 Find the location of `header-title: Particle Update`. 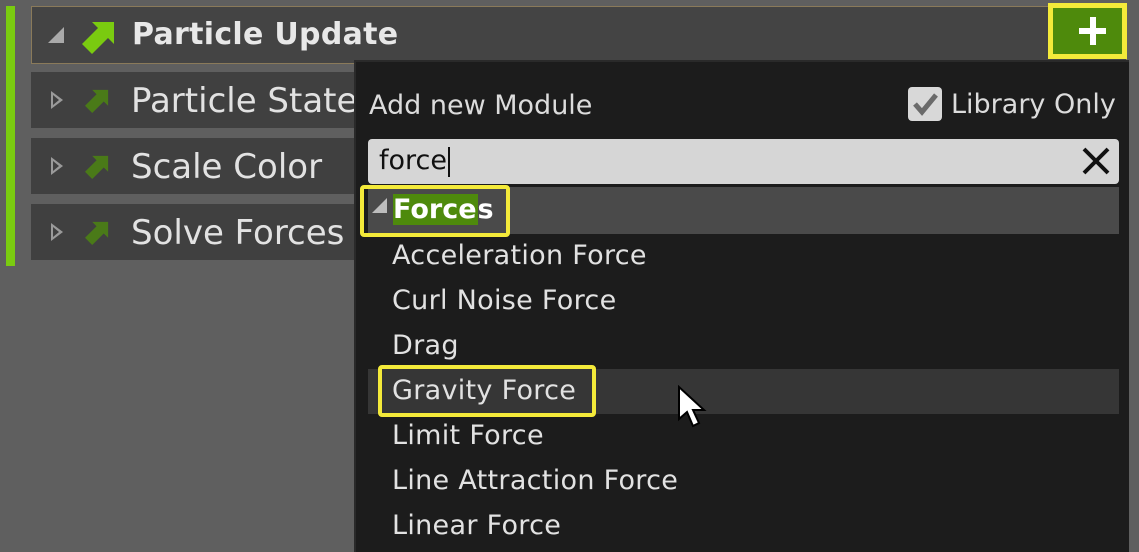

header-title: Particle Update is located at coordinates (265, 34).